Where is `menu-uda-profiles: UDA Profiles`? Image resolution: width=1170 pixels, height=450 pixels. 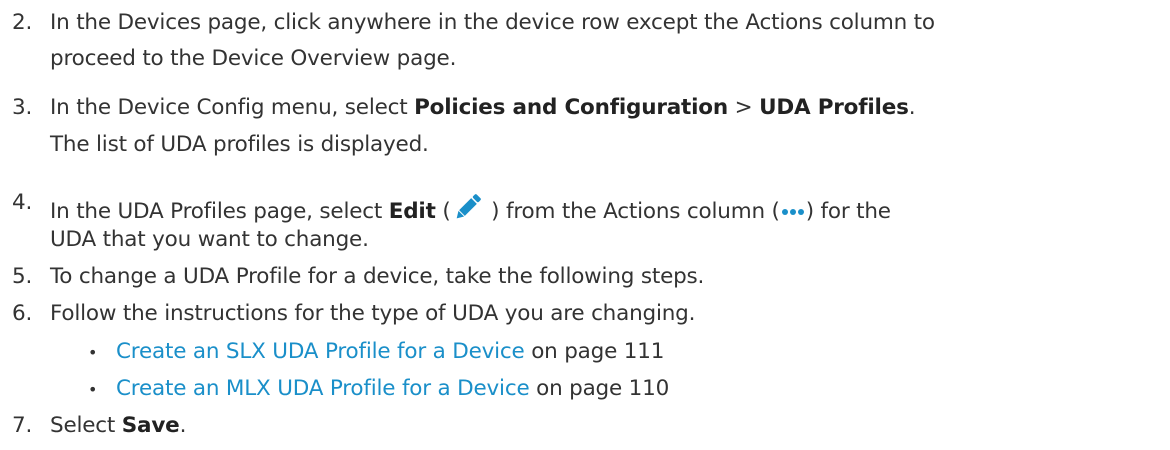
menu-uda-profiles: UDA Profiles is located at coordinates (834, 107).